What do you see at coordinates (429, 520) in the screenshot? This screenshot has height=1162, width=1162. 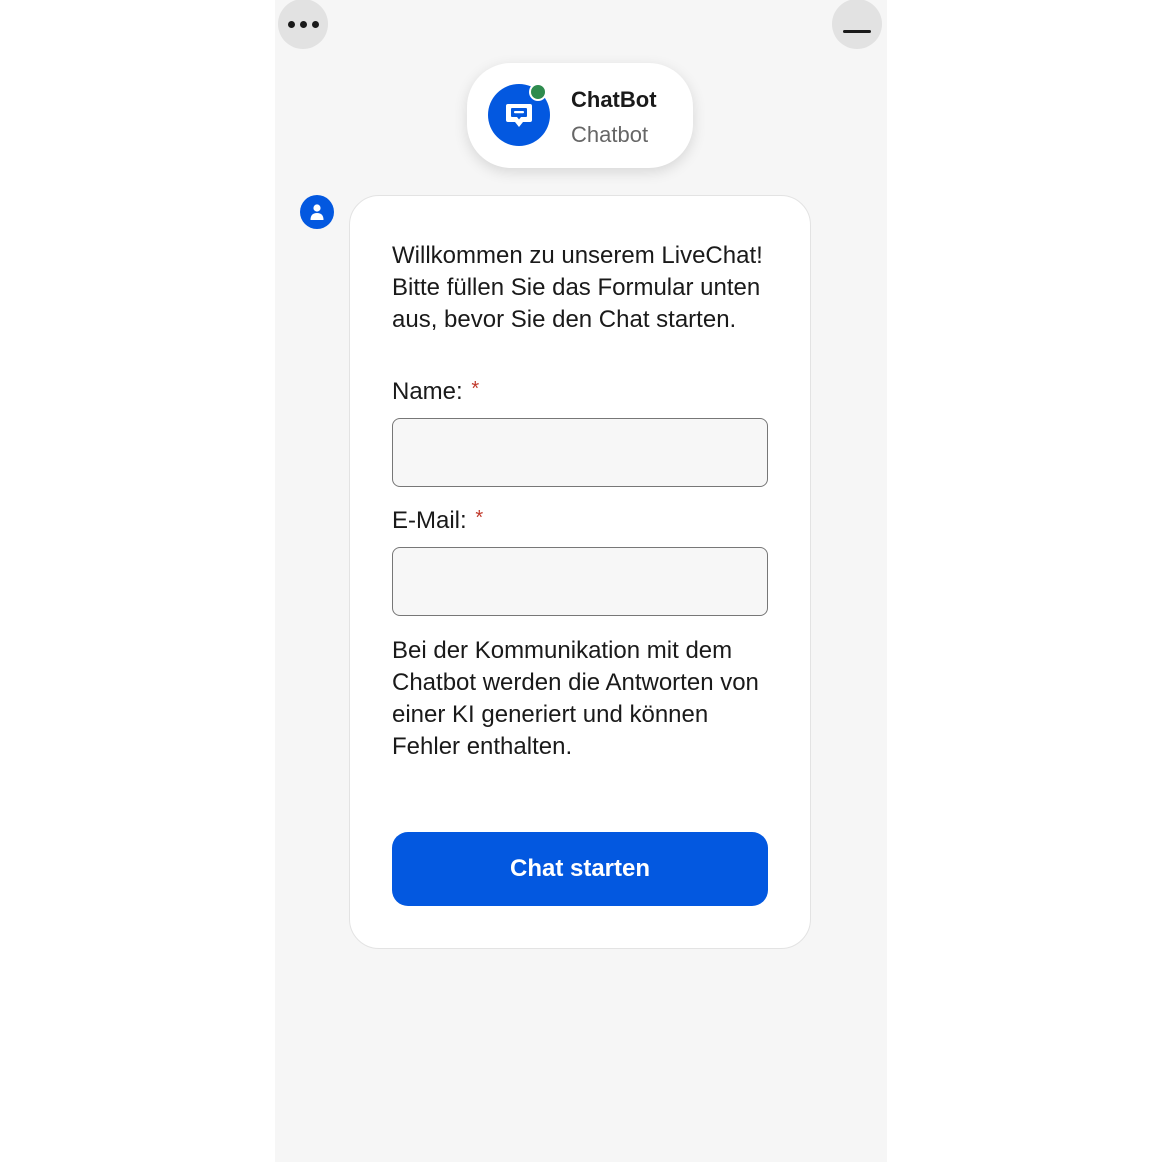 I see `email-label-text: E-Mail:` at bounding box center [429, 520].